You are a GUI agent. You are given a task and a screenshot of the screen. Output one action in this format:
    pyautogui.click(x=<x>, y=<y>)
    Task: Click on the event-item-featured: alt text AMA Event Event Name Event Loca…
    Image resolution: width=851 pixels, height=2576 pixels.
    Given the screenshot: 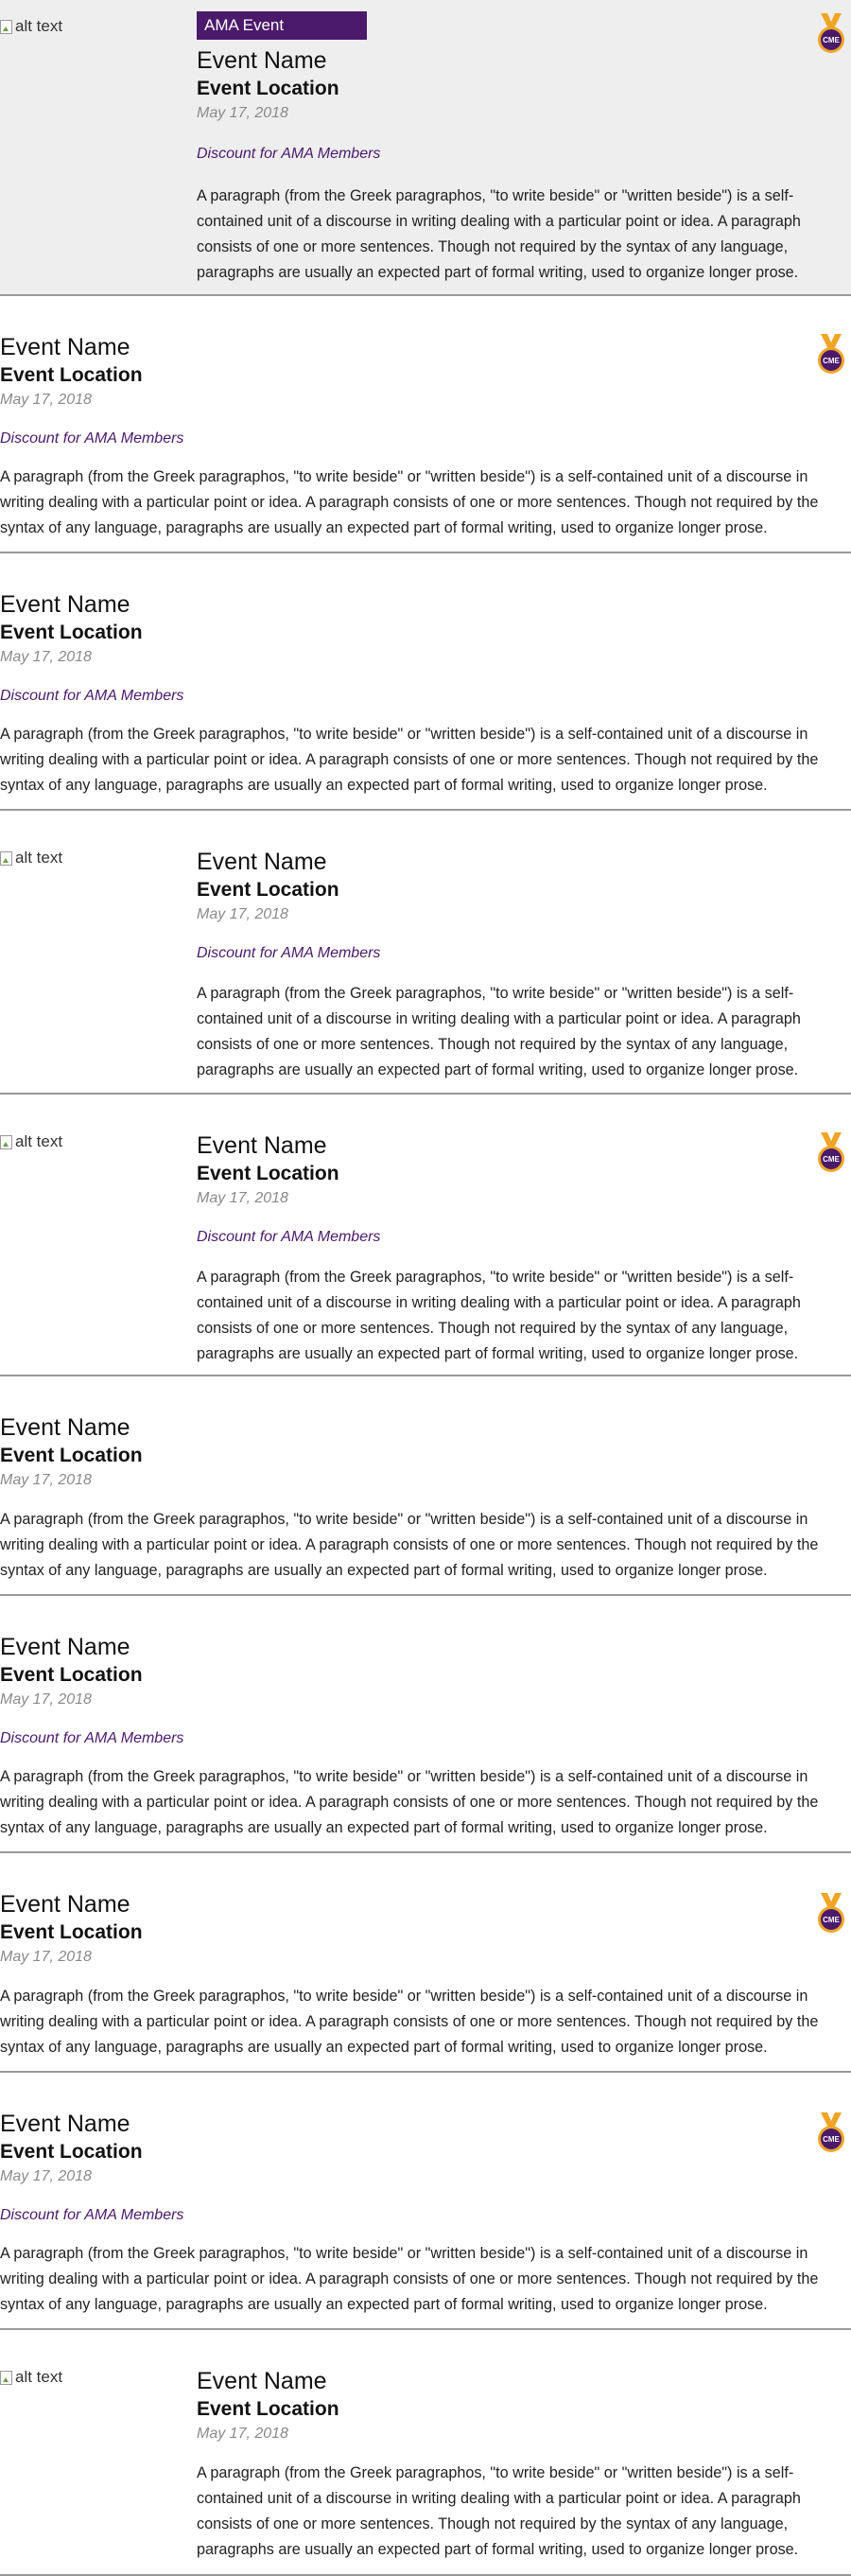 What is the action you would take?
    pyautogui.click(x=426, y=148)
    